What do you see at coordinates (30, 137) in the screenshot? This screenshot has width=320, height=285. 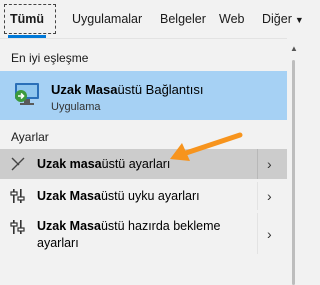 I see `settings-header: Ayarlar` at bounding box center [30, 137].